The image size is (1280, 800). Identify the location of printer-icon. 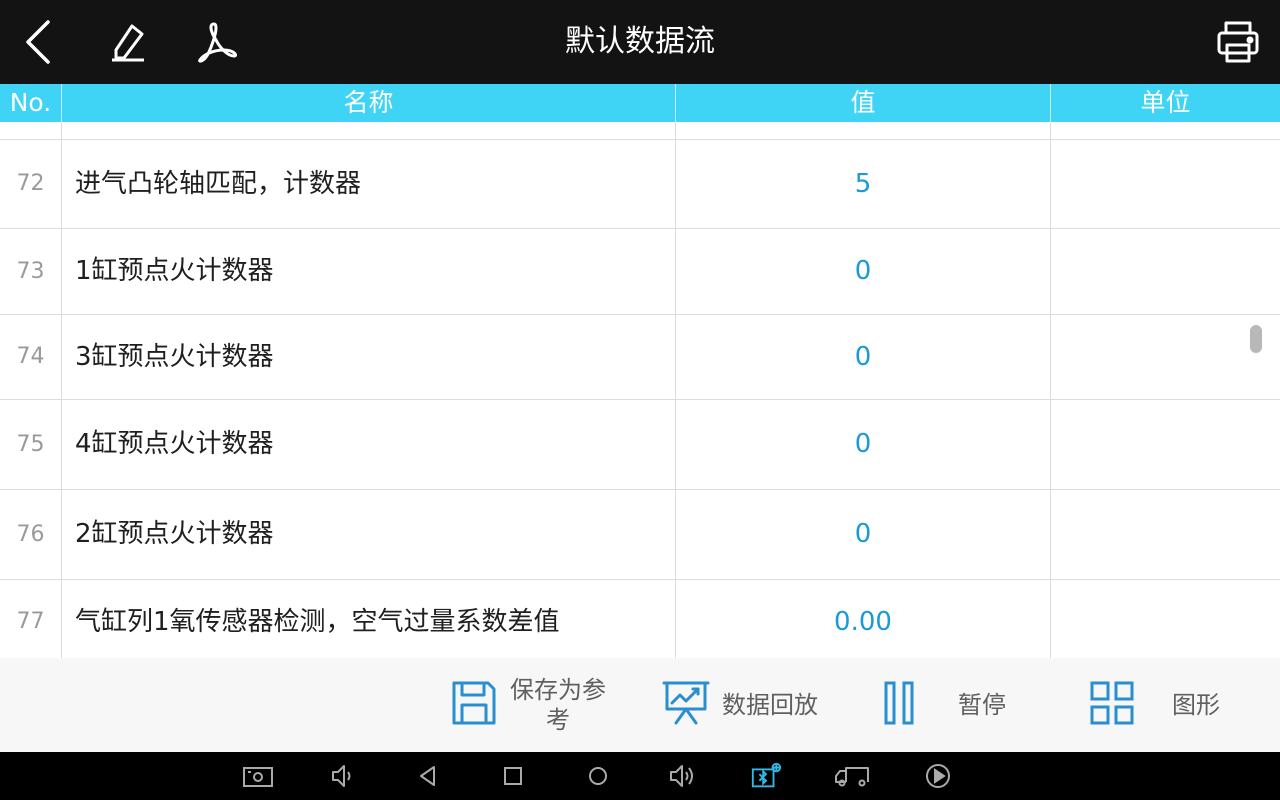
(1238, 42).